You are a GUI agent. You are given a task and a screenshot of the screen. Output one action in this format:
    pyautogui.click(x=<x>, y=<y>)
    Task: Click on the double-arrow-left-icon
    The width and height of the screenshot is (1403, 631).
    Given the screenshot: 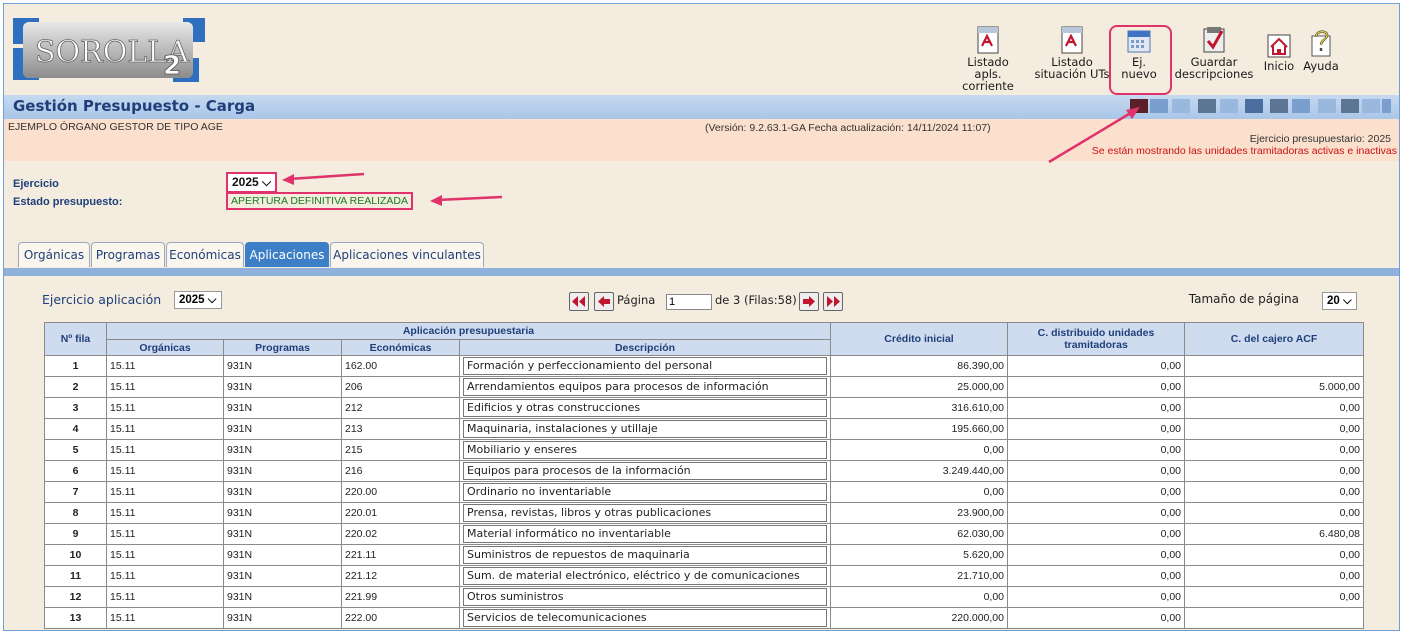 What is the action you would take?
    pyautogui.click(x=578, y=301)
    